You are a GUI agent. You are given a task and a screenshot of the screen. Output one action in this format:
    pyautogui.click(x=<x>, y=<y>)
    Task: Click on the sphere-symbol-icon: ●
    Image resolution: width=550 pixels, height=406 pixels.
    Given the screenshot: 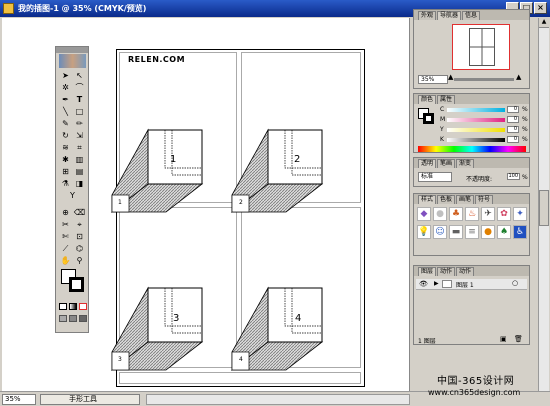 What is the action you would take?
    pyautogui.click(x=440, y=214)
    